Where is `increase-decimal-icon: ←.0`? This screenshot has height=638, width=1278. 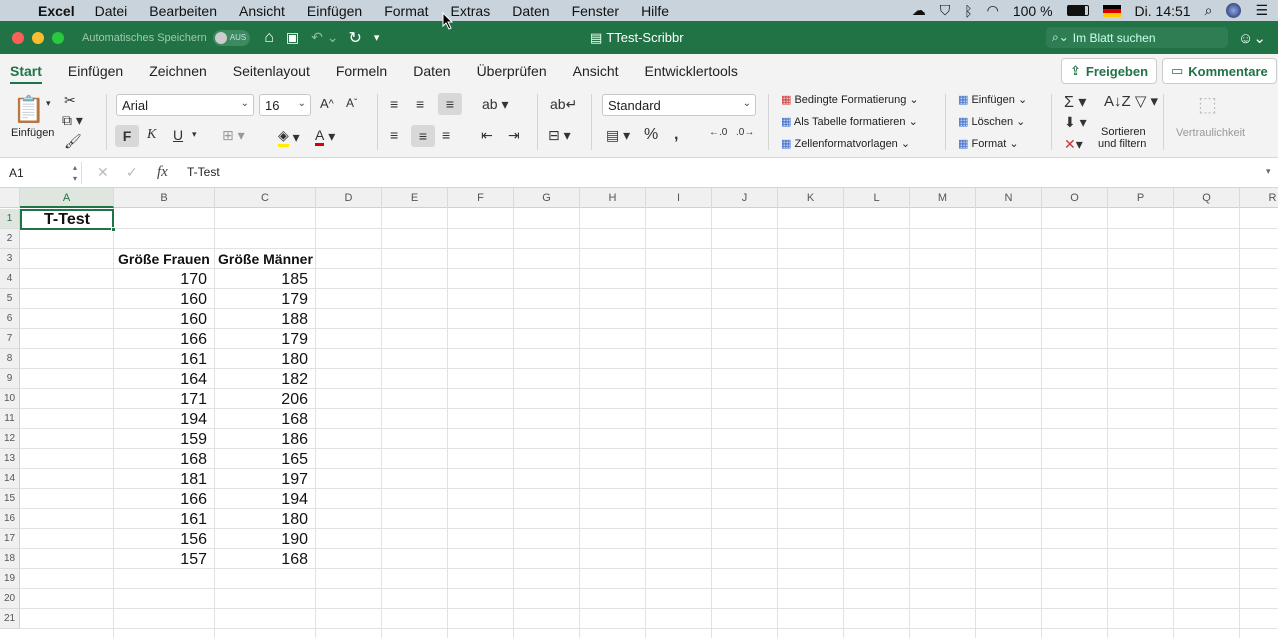
increase-decimal-icon: ←.0 is located at coordinates (718, 132).